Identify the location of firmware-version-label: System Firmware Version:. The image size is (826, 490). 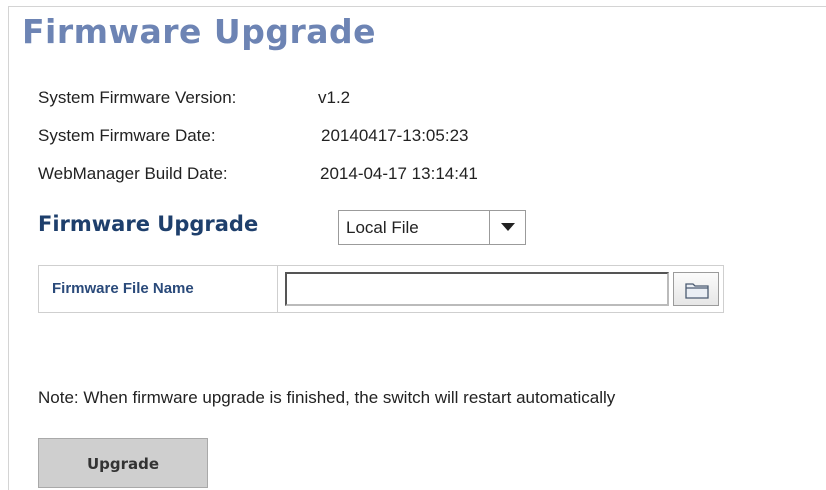
(137, 97).